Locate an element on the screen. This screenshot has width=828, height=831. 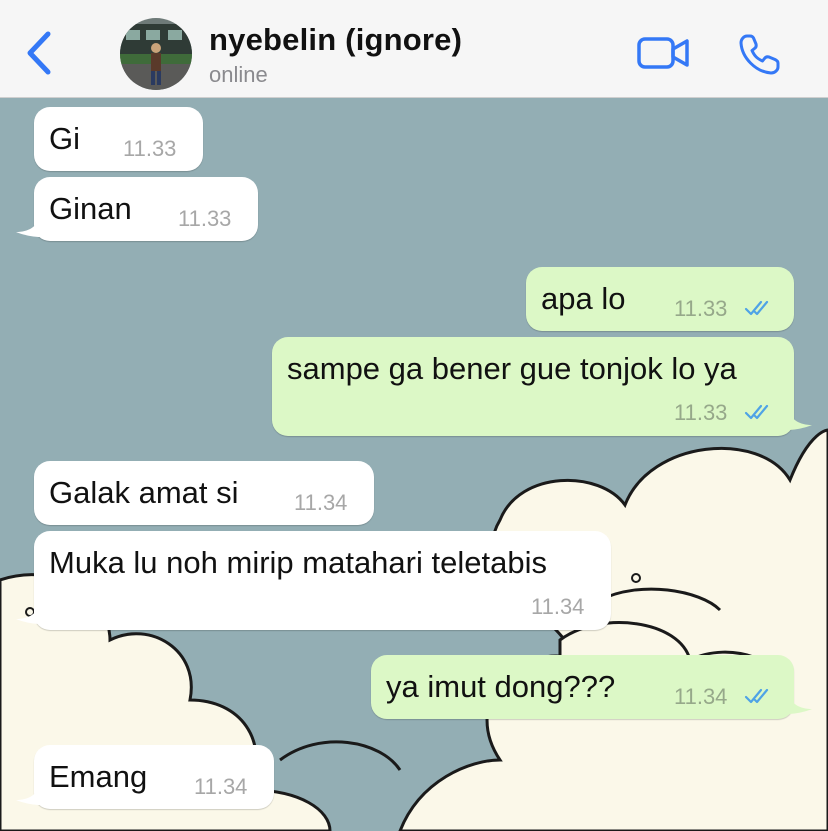
video-camera-icon is located at coordinates (663, 53).